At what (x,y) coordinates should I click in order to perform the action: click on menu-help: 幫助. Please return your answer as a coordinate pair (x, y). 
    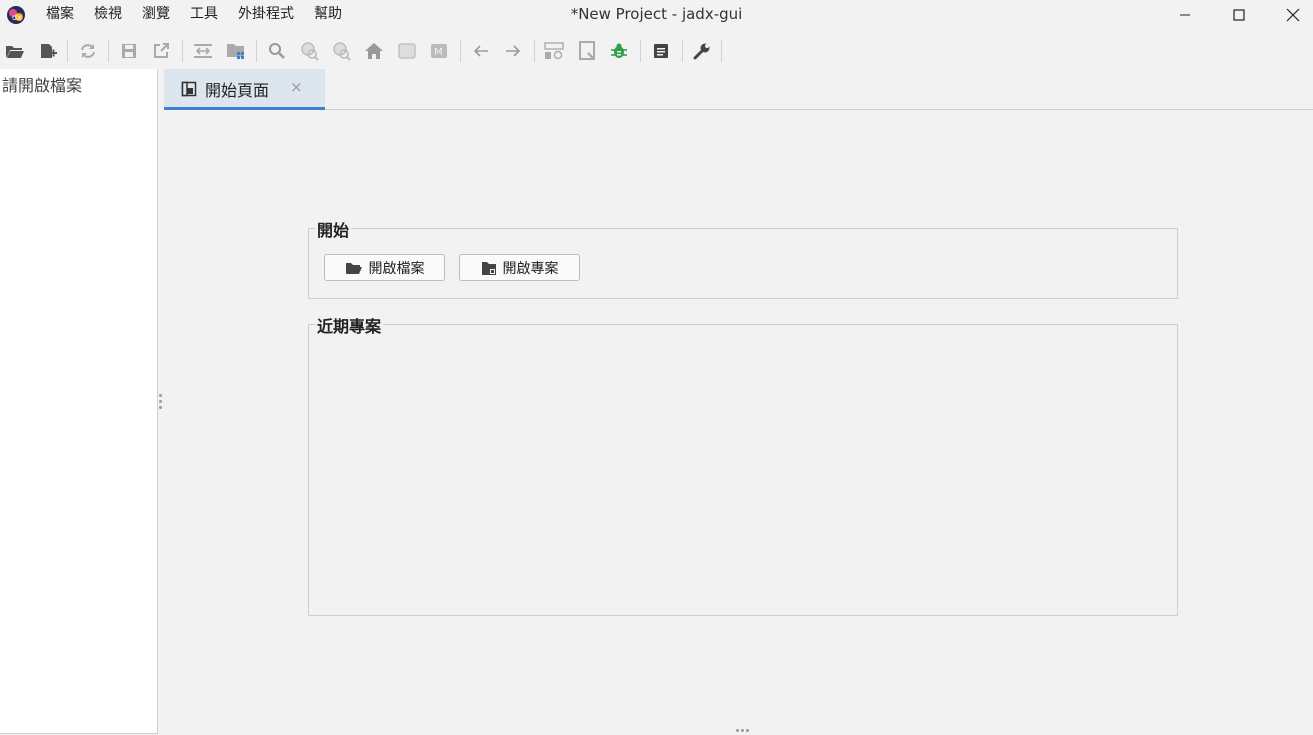
    Looking at the image, I should click on (328, 15).